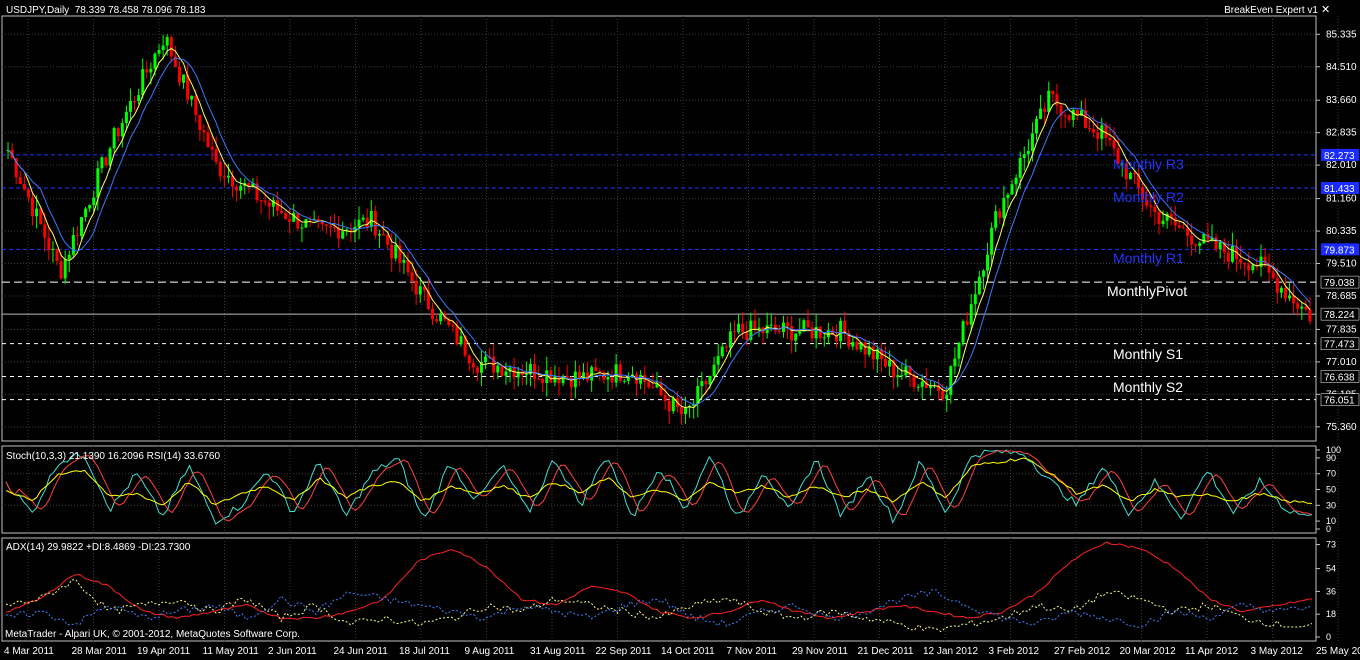  What do you see at coordinates (1325, 10) in the screenshot?
I see `close-icon: ✕` at bounding box center [1325, 10].